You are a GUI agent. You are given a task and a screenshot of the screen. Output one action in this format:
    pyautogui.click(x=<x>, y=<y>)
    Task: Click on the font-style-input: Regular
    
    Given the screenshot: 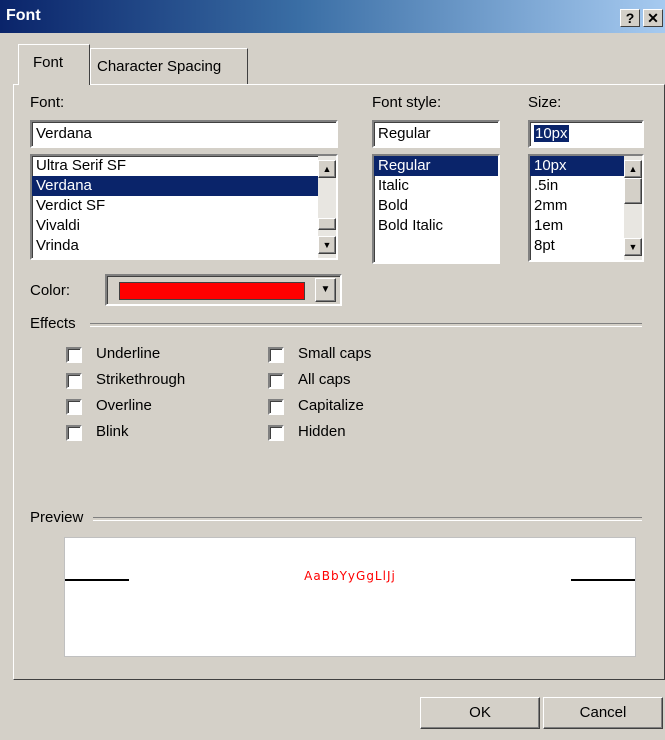 What is the action you would take?
    pyautogui.click(x=436, y=134)
    